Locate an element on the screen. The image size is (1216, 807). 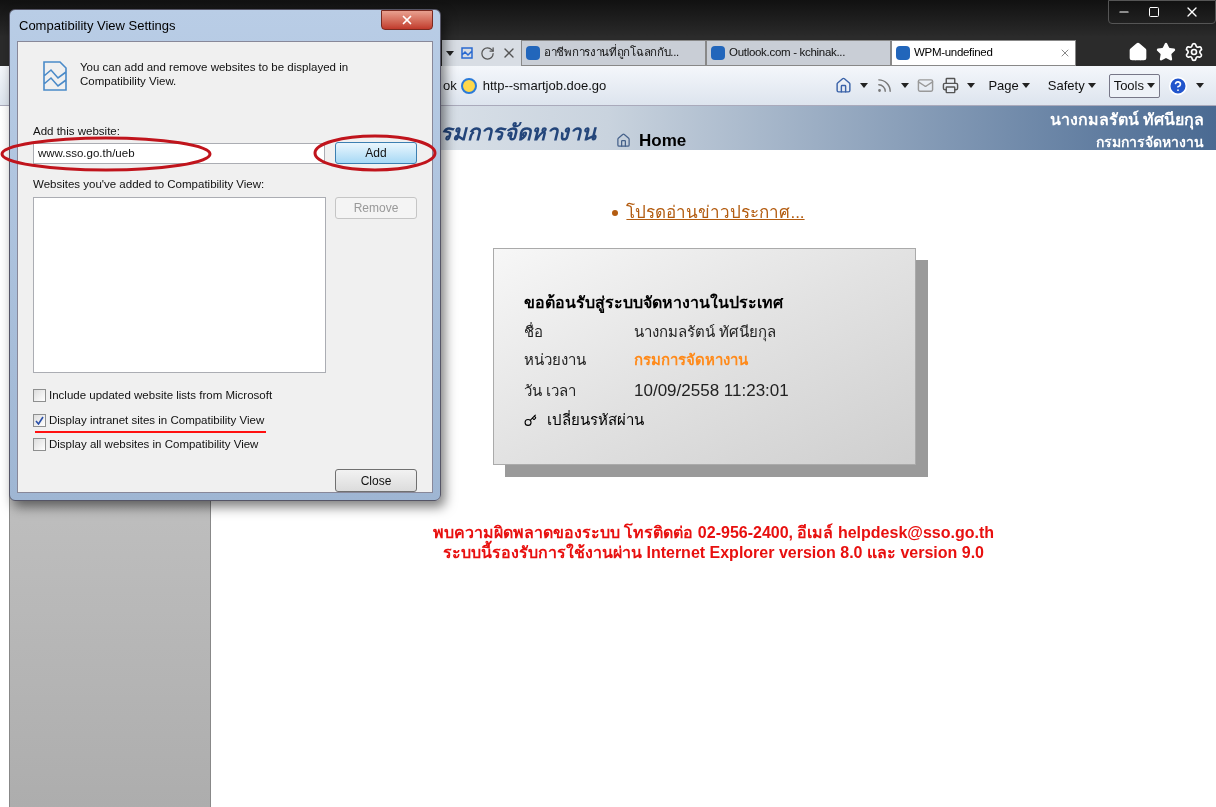
home-nav-link: Home is located at coordinates (651, 139).